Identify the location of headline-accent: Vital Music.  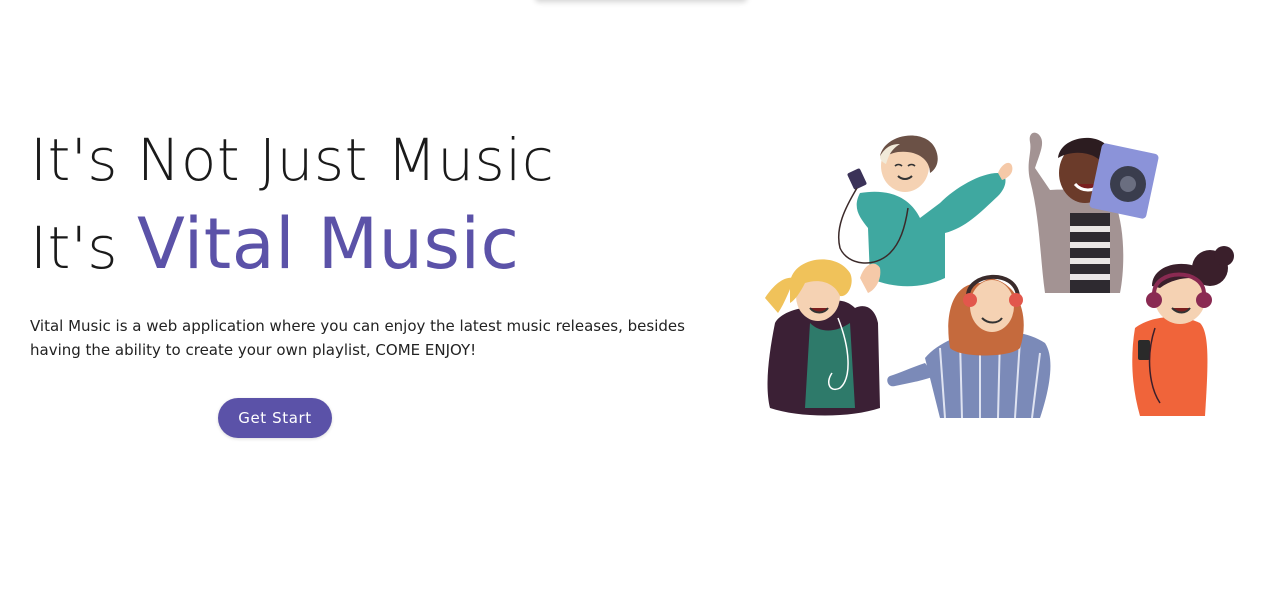
(328, 244).